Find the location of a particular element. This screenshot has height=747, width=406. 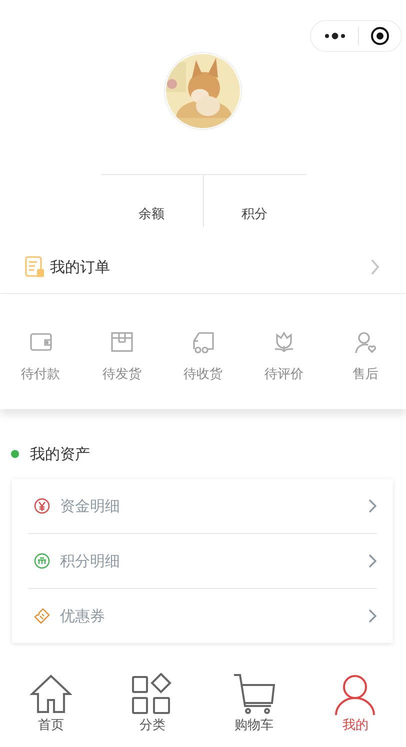

section-title: 我的订单 is located at coordinates (80, 267).